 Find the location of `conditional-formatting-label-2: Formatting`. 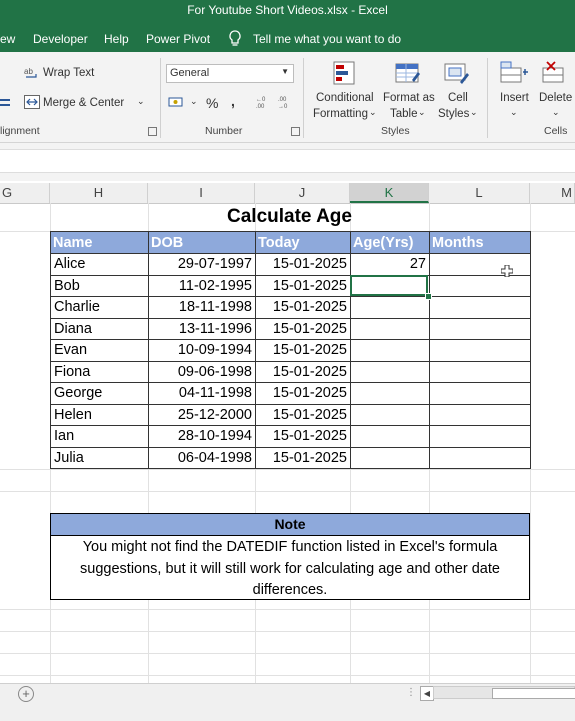

conditional-formatting-label-2: Formatting is located at coordinates (340, 114).